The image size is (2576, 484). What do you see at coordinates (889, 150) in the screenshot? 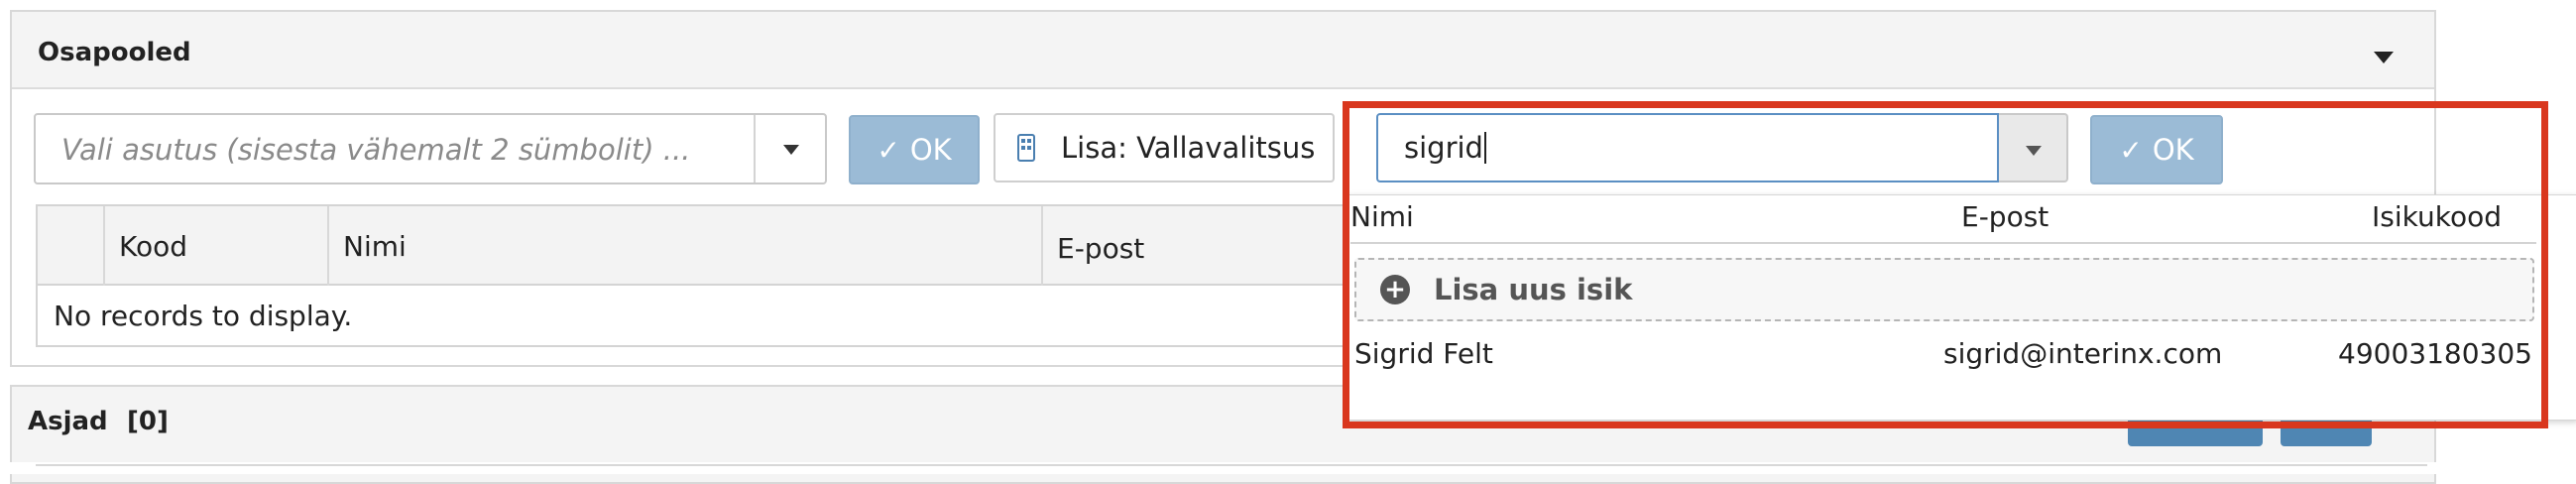
I see `checkmark-icon: ✓` at bounding box center [889, 150].